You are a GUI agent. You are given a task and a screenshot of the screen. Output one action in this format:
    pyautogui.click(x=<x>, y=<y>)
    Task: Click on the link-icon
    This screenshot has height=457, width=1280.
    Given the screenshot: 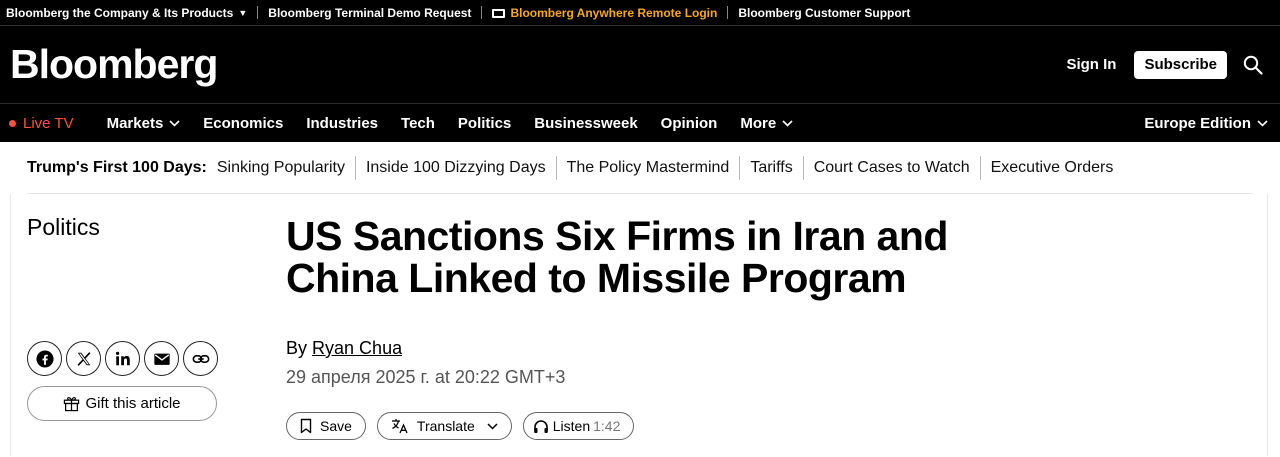 What is the action you would take?
    pyautogui.click(x=200, y=358)
    